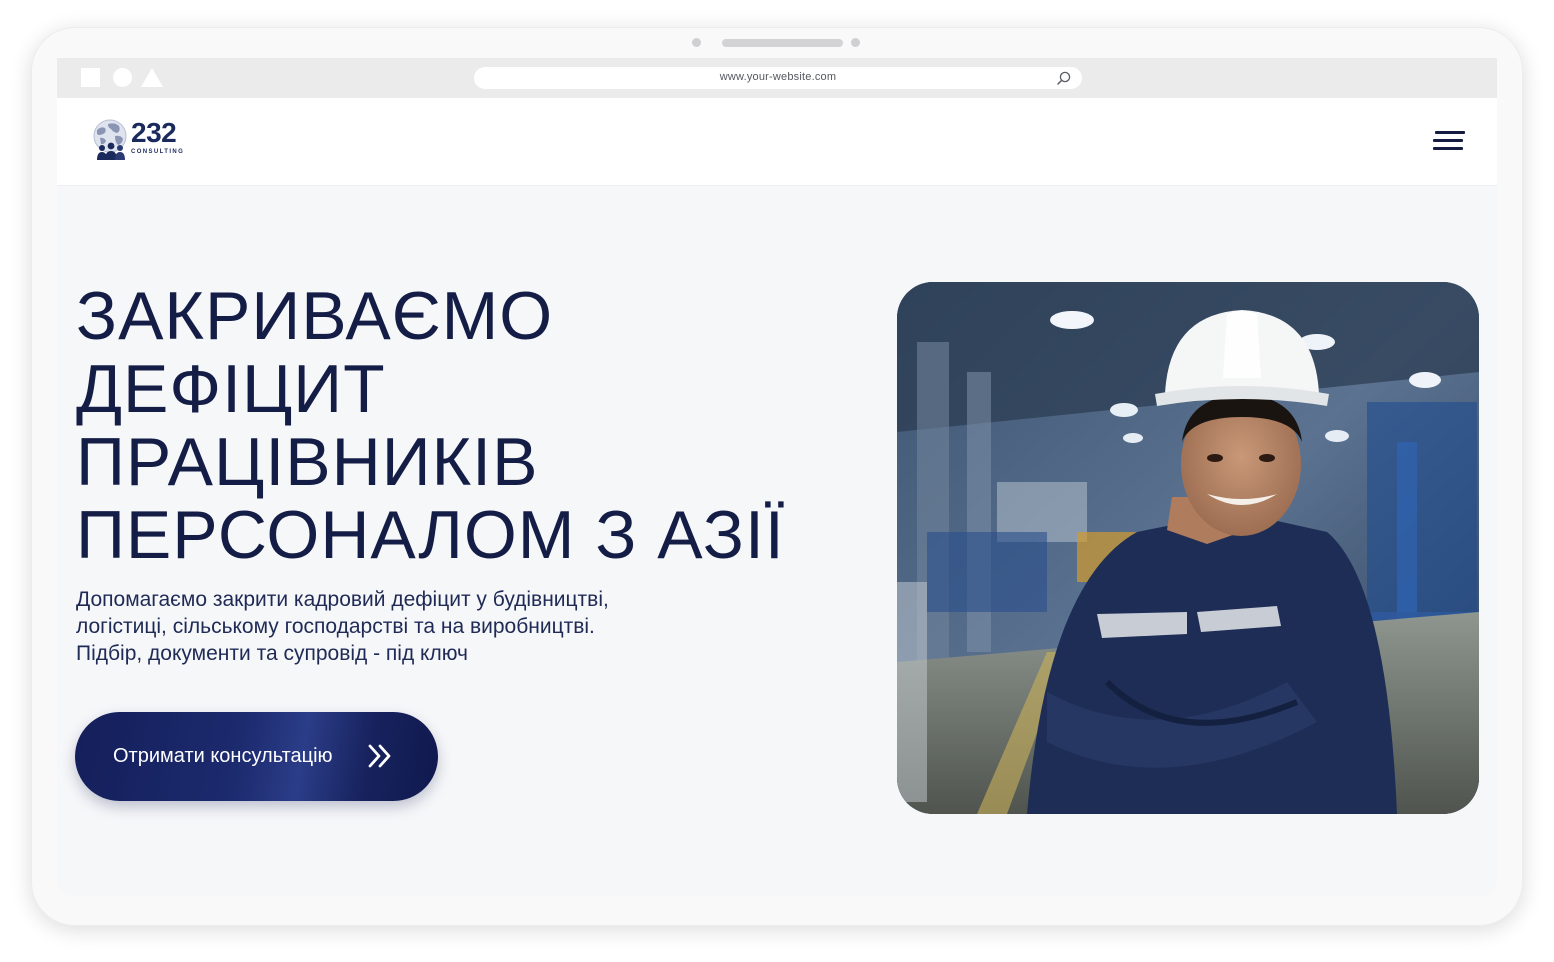 This screenshot has height=962, width=1554. Describe the element at coordinates (782, 43) in the screenshot. I see `speaker-bar` at that location.